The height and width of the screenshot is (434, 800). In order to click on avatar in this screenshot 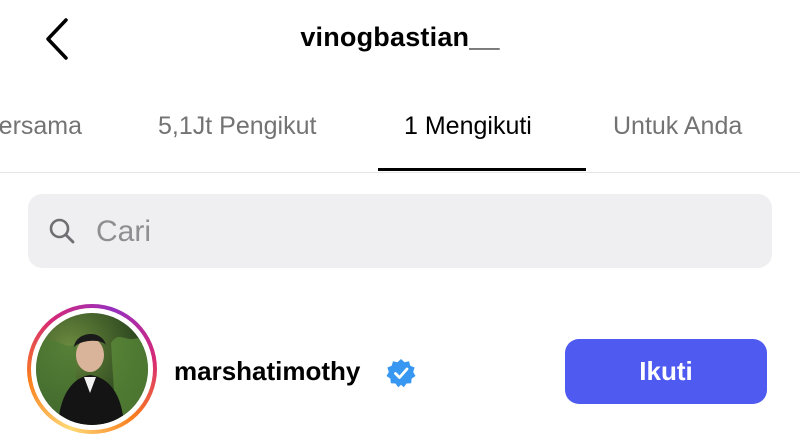, I will do `click(92, 369)`.